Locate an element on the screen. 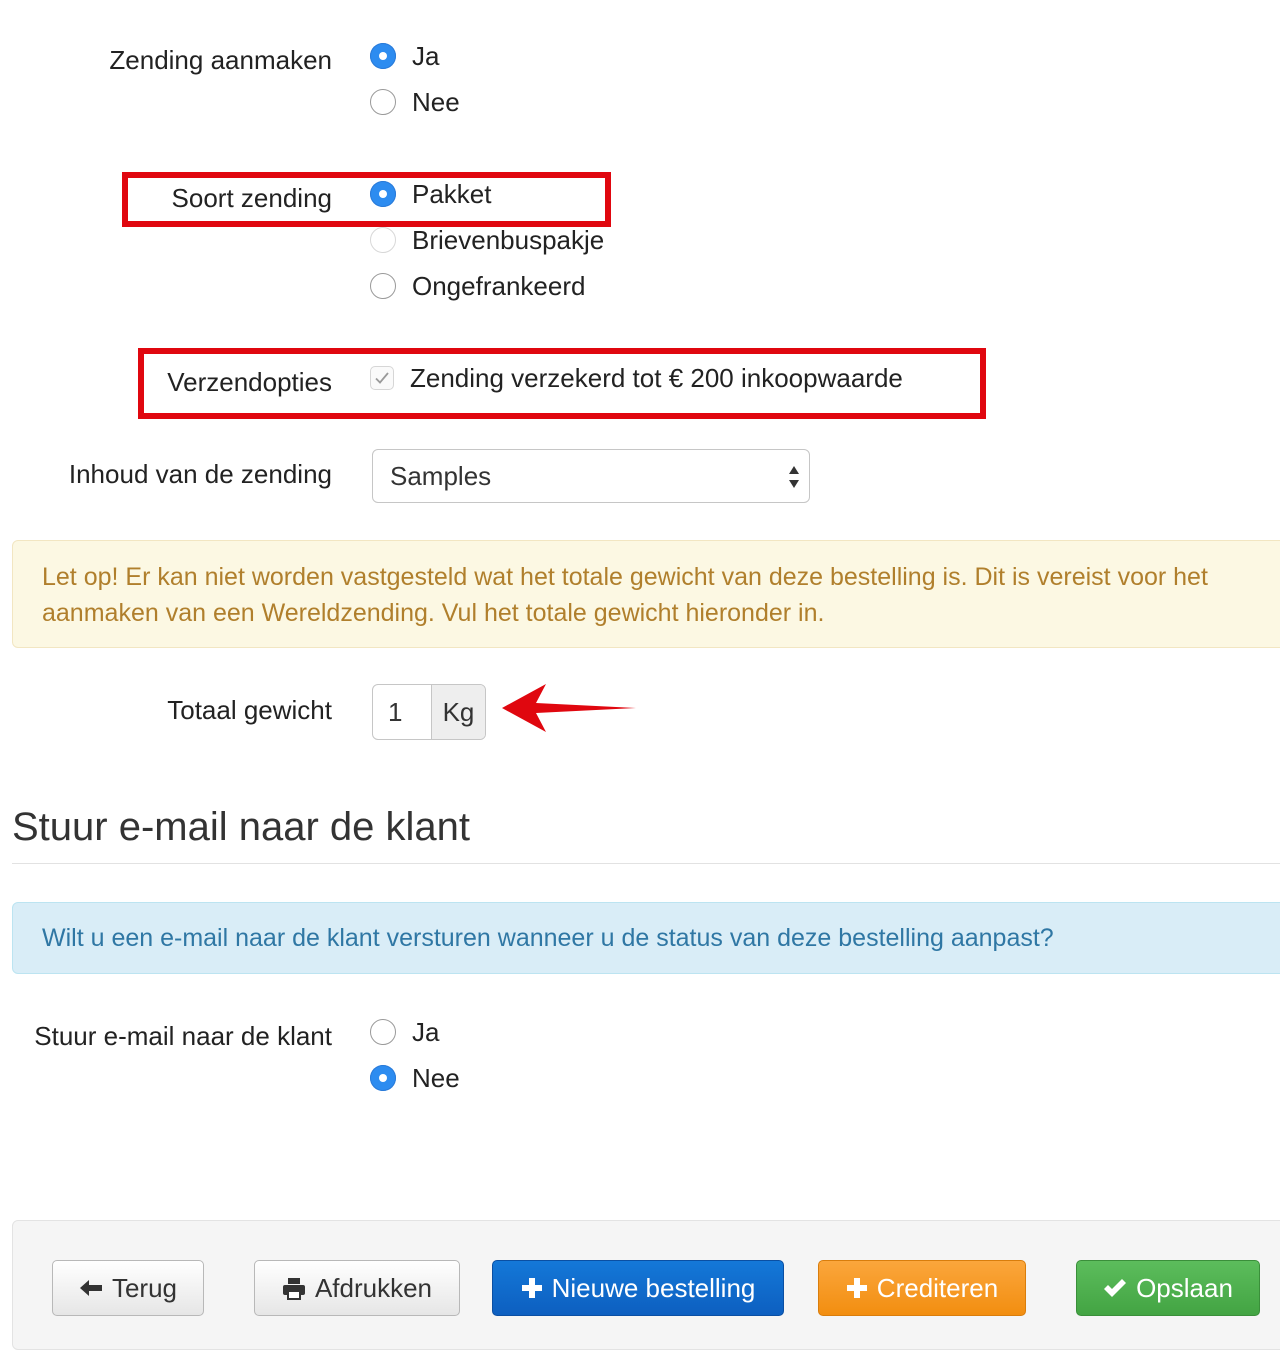  back-button-label: Terug is located at coordinates (144, 1287).